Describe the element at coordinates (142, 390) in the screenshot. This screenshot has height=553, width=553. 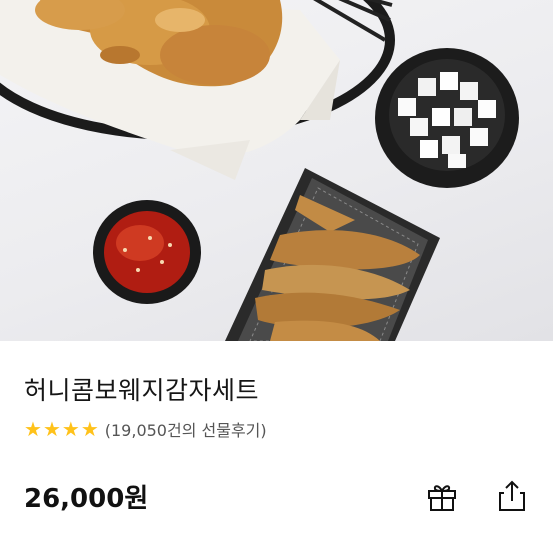
I see `product-title: 허니콤보웨지감자세트` at that location.